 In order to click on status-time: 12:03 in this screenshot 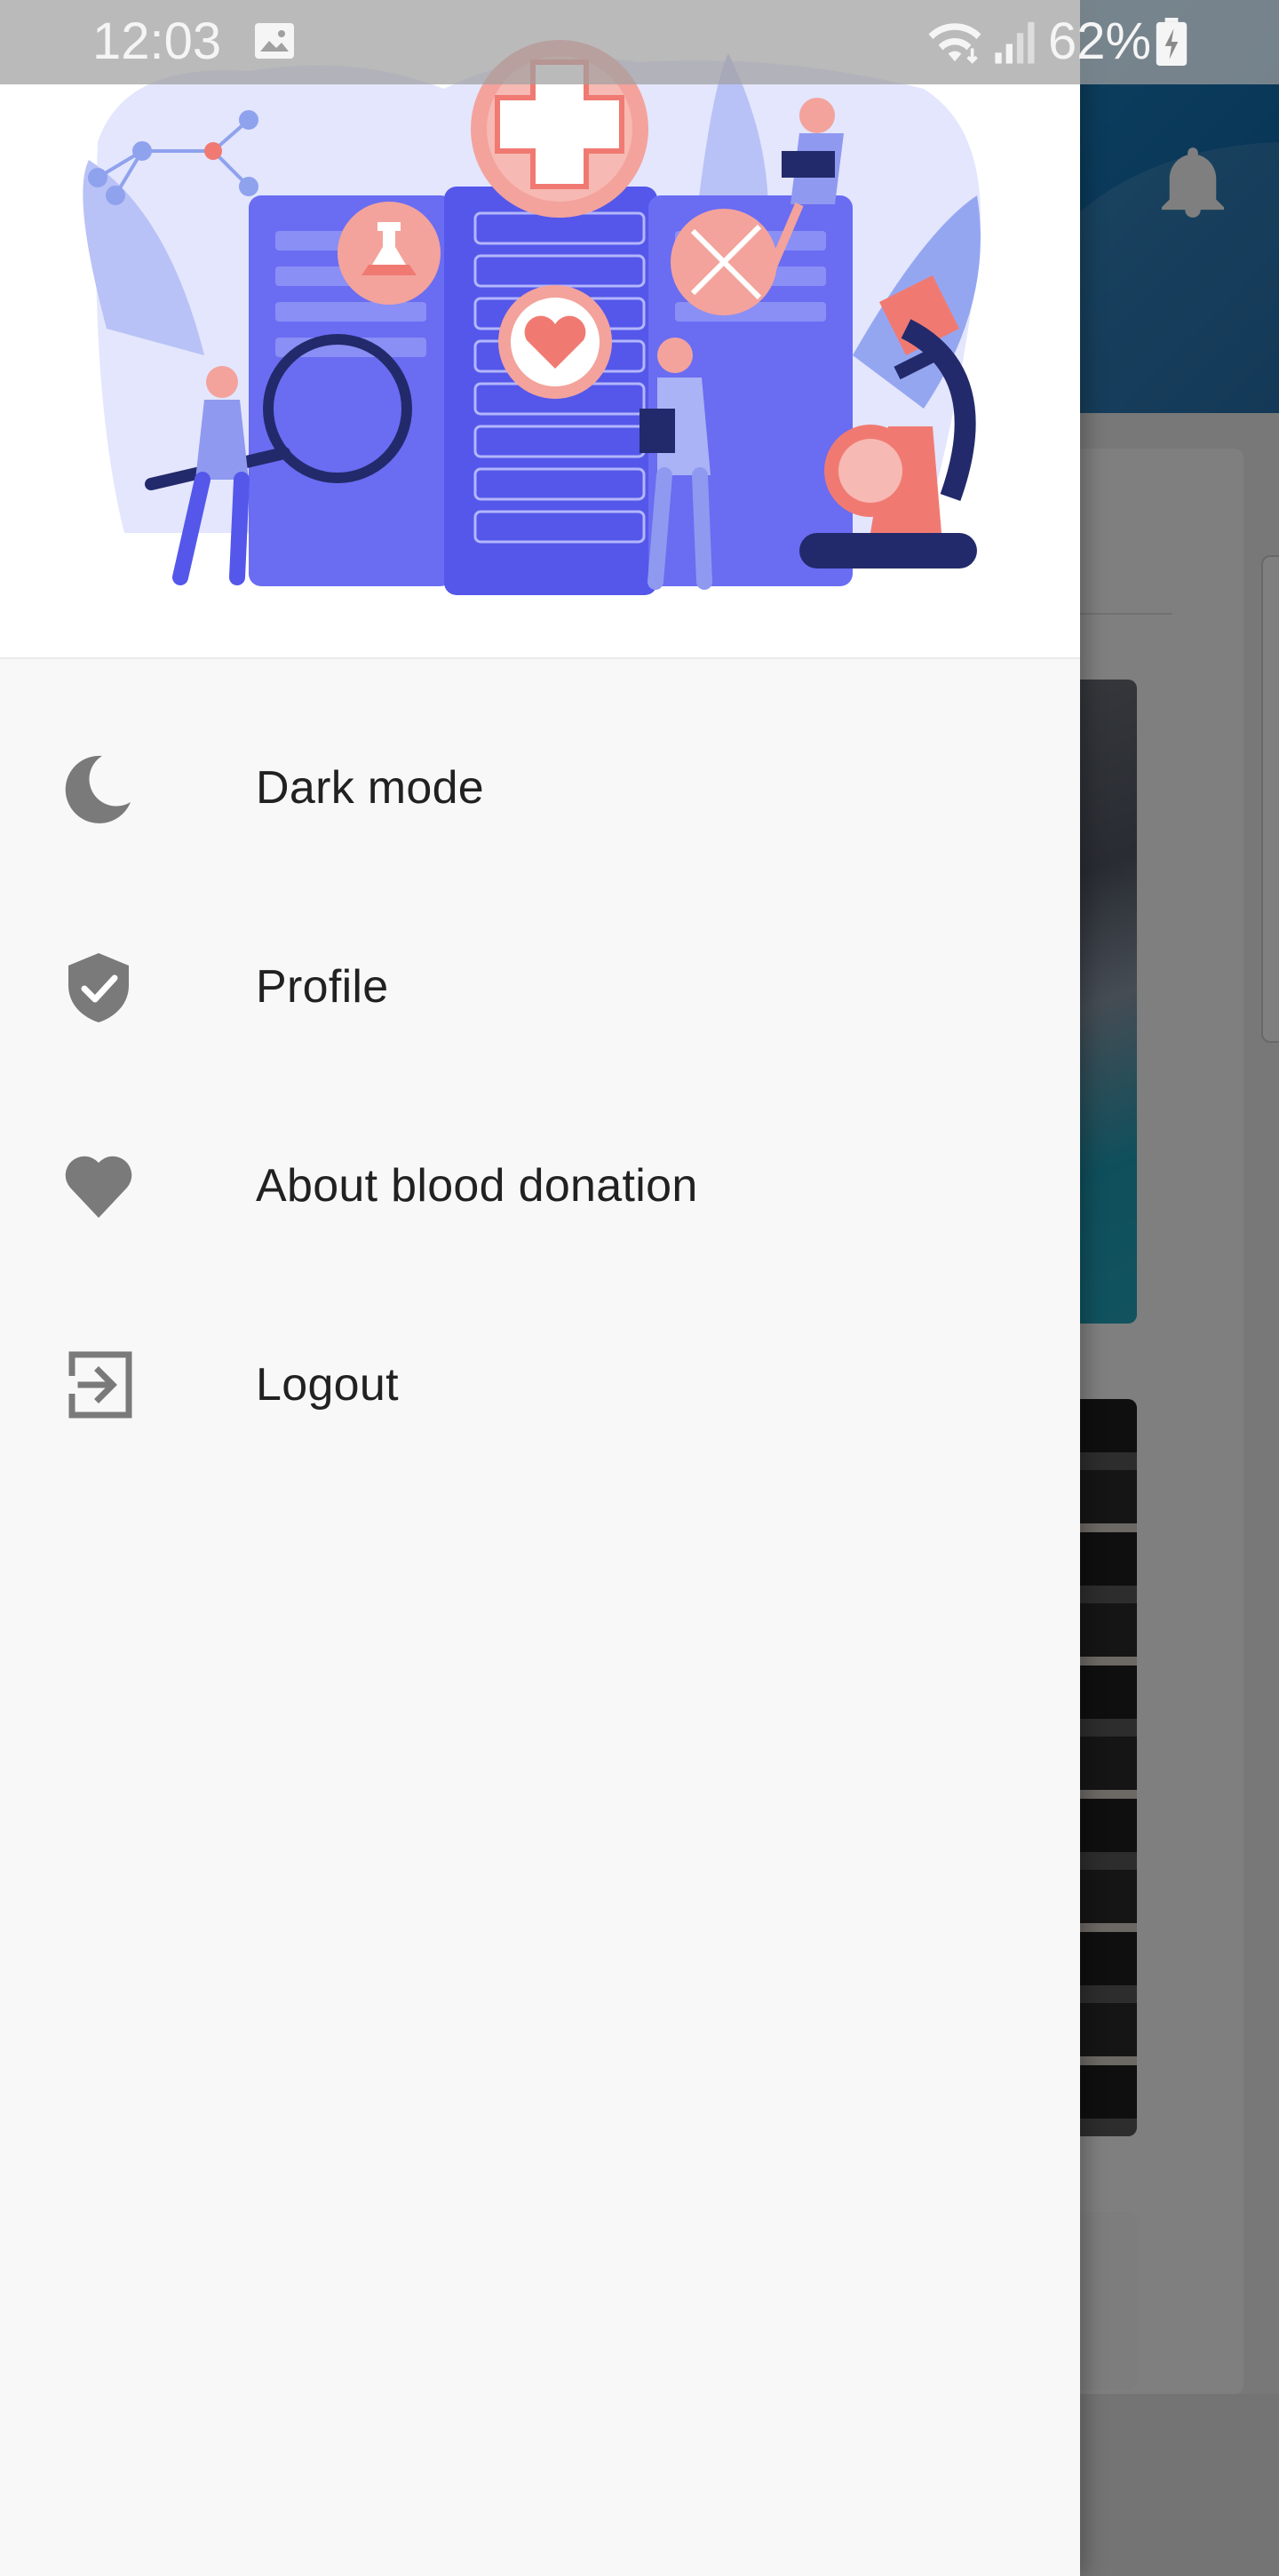, I will do `click(157, 41)`.